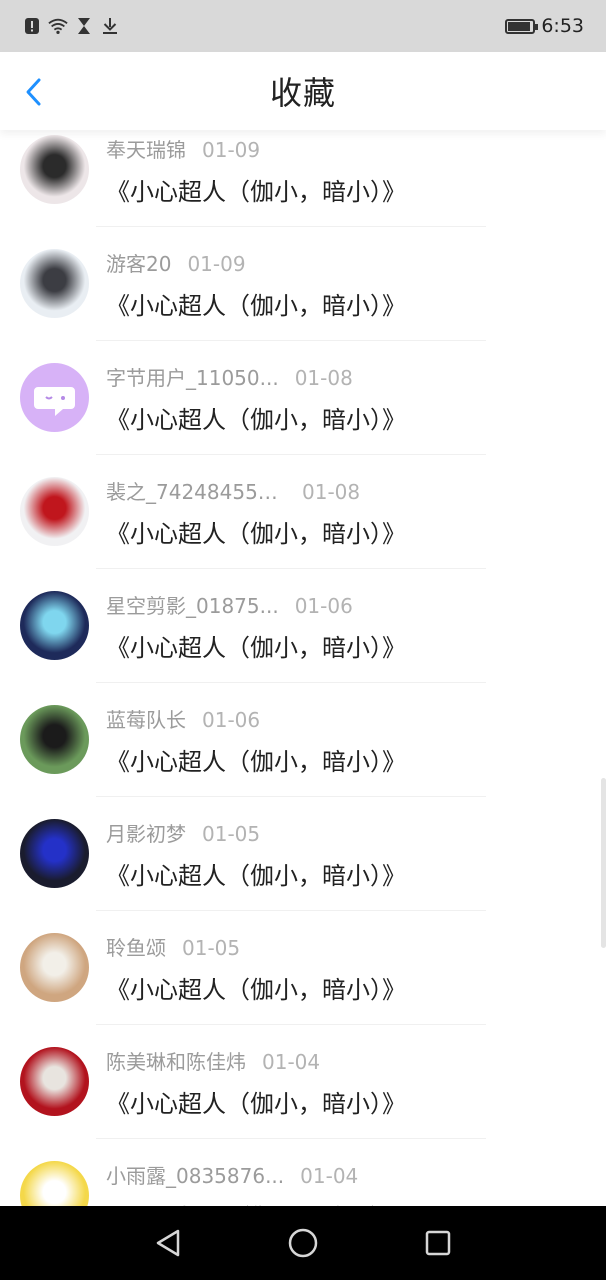 This screenshot has width=606, height=1280. Describe the element at coordinates (138, 262) in the screenshot. I see `username: 游客20` at that location.